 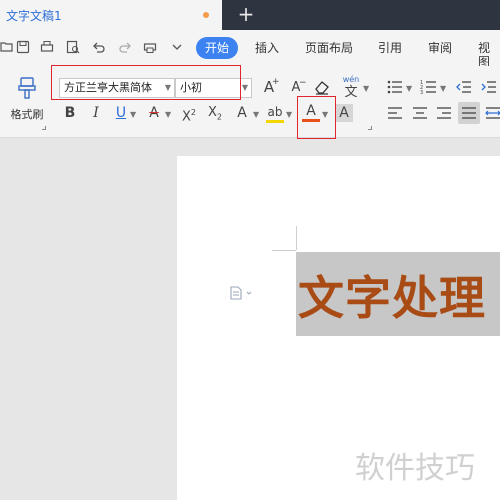 I want to click on clipboard-dialog-launcher, so click(x=44, y=128).